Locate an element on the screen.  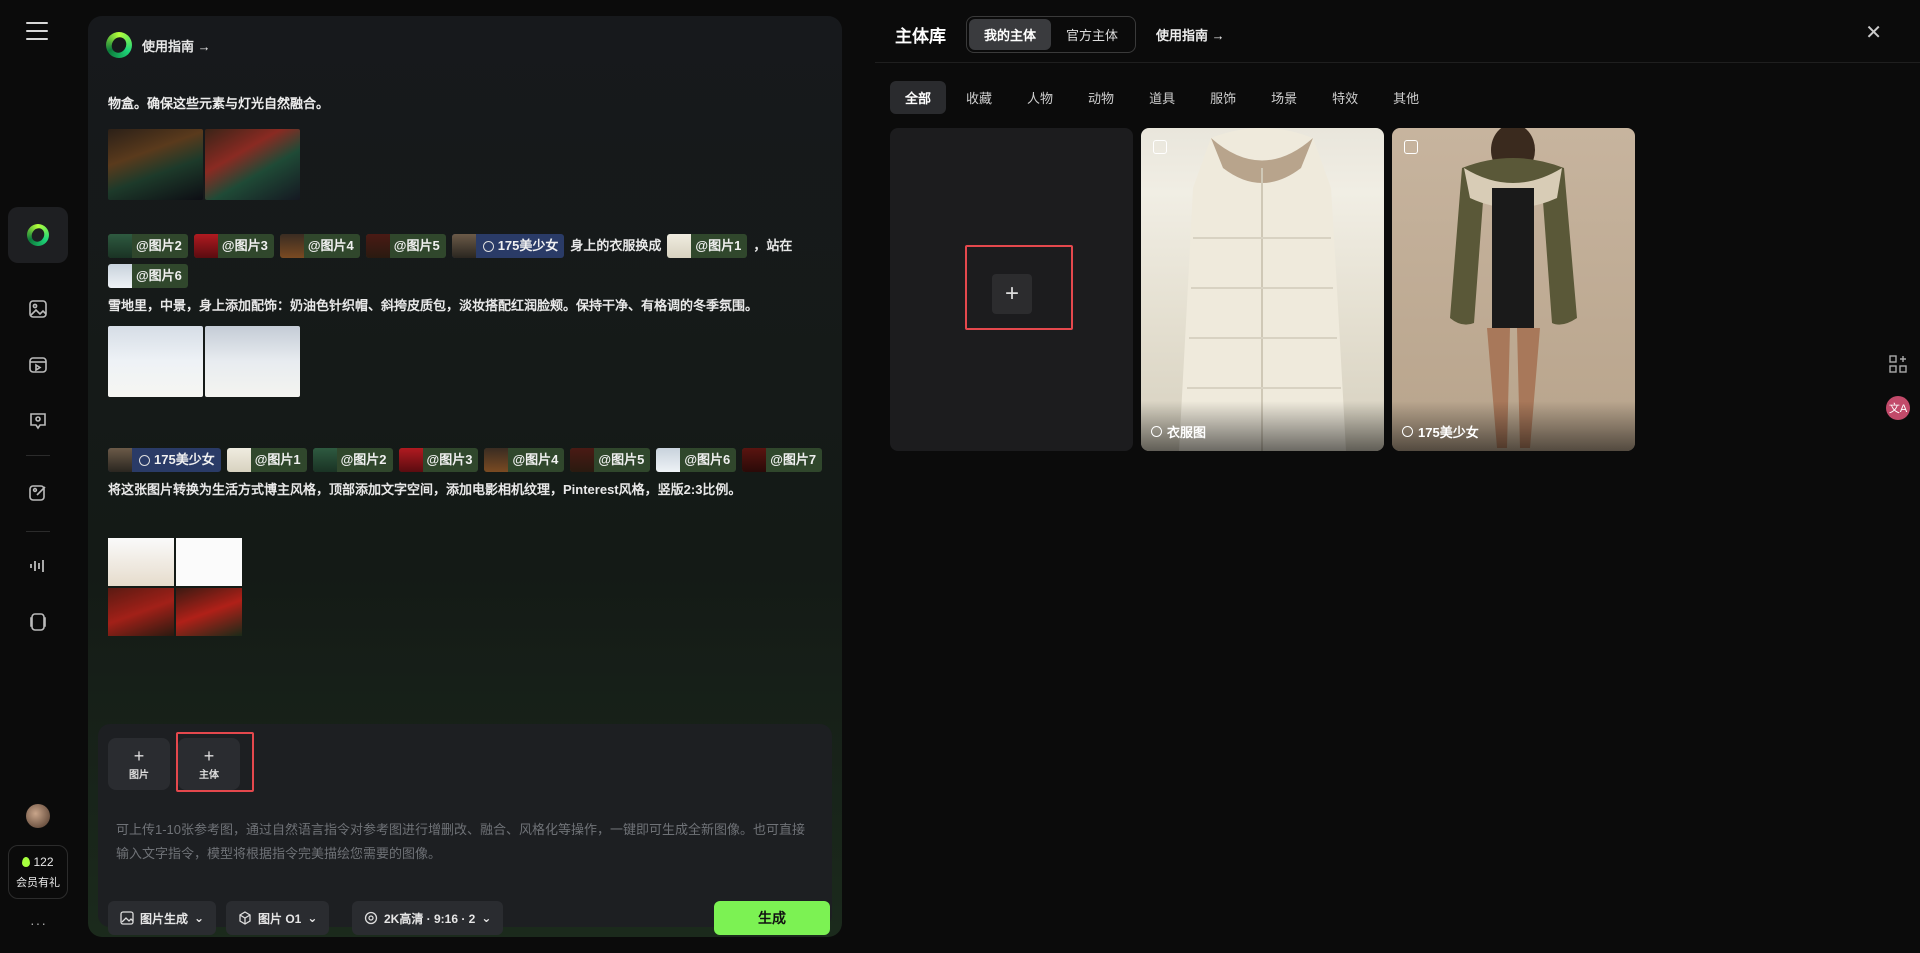
add-subject-card: + is located at coordinates (1011, 289).